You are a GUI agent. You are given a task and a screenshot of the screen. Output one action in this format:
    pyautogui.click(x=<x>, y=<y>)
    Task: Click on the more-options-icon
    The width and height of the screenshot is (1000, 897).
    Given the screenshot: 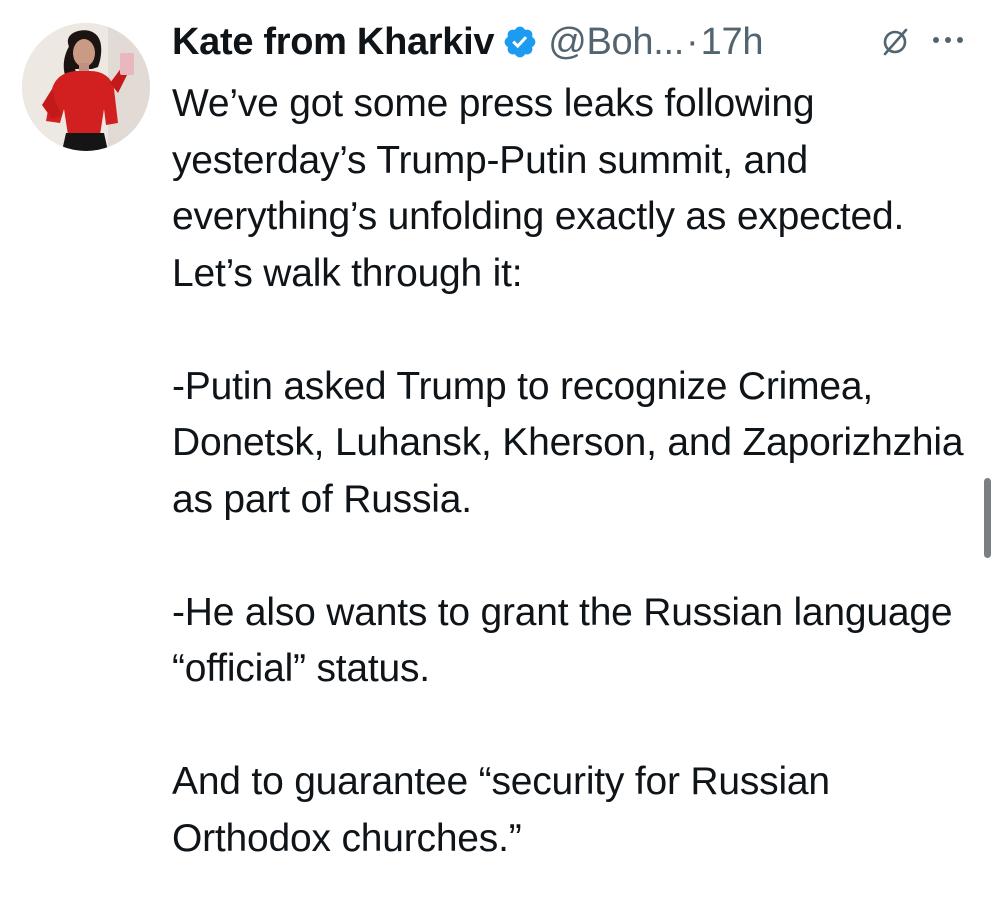 What is the action you would take?
    pyautogui.click(x=948, y=40)
    